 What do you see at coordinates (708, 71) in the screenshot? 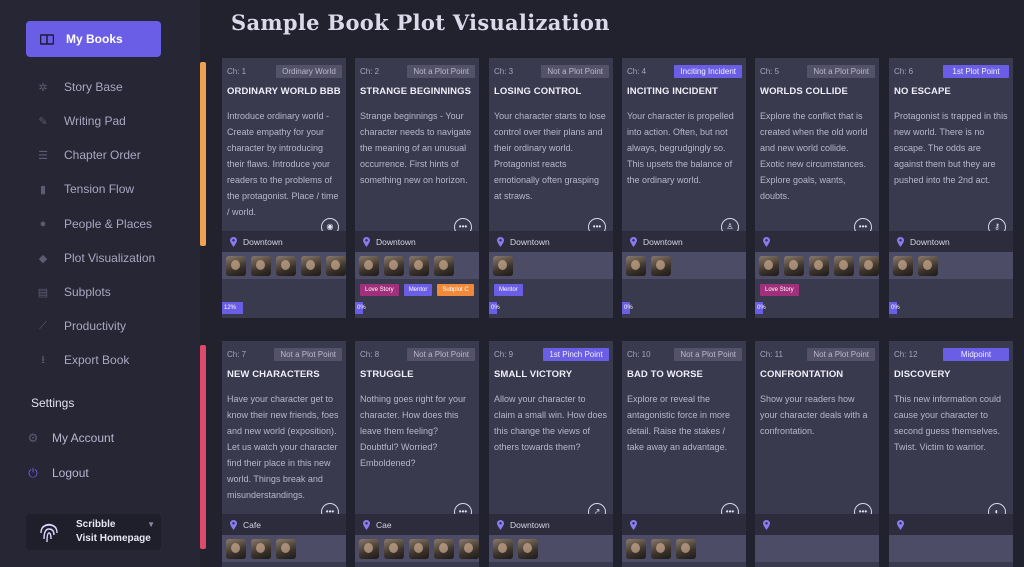
I see `plot-point-badge: Inciting Incident` at bounding box center [708, 71].